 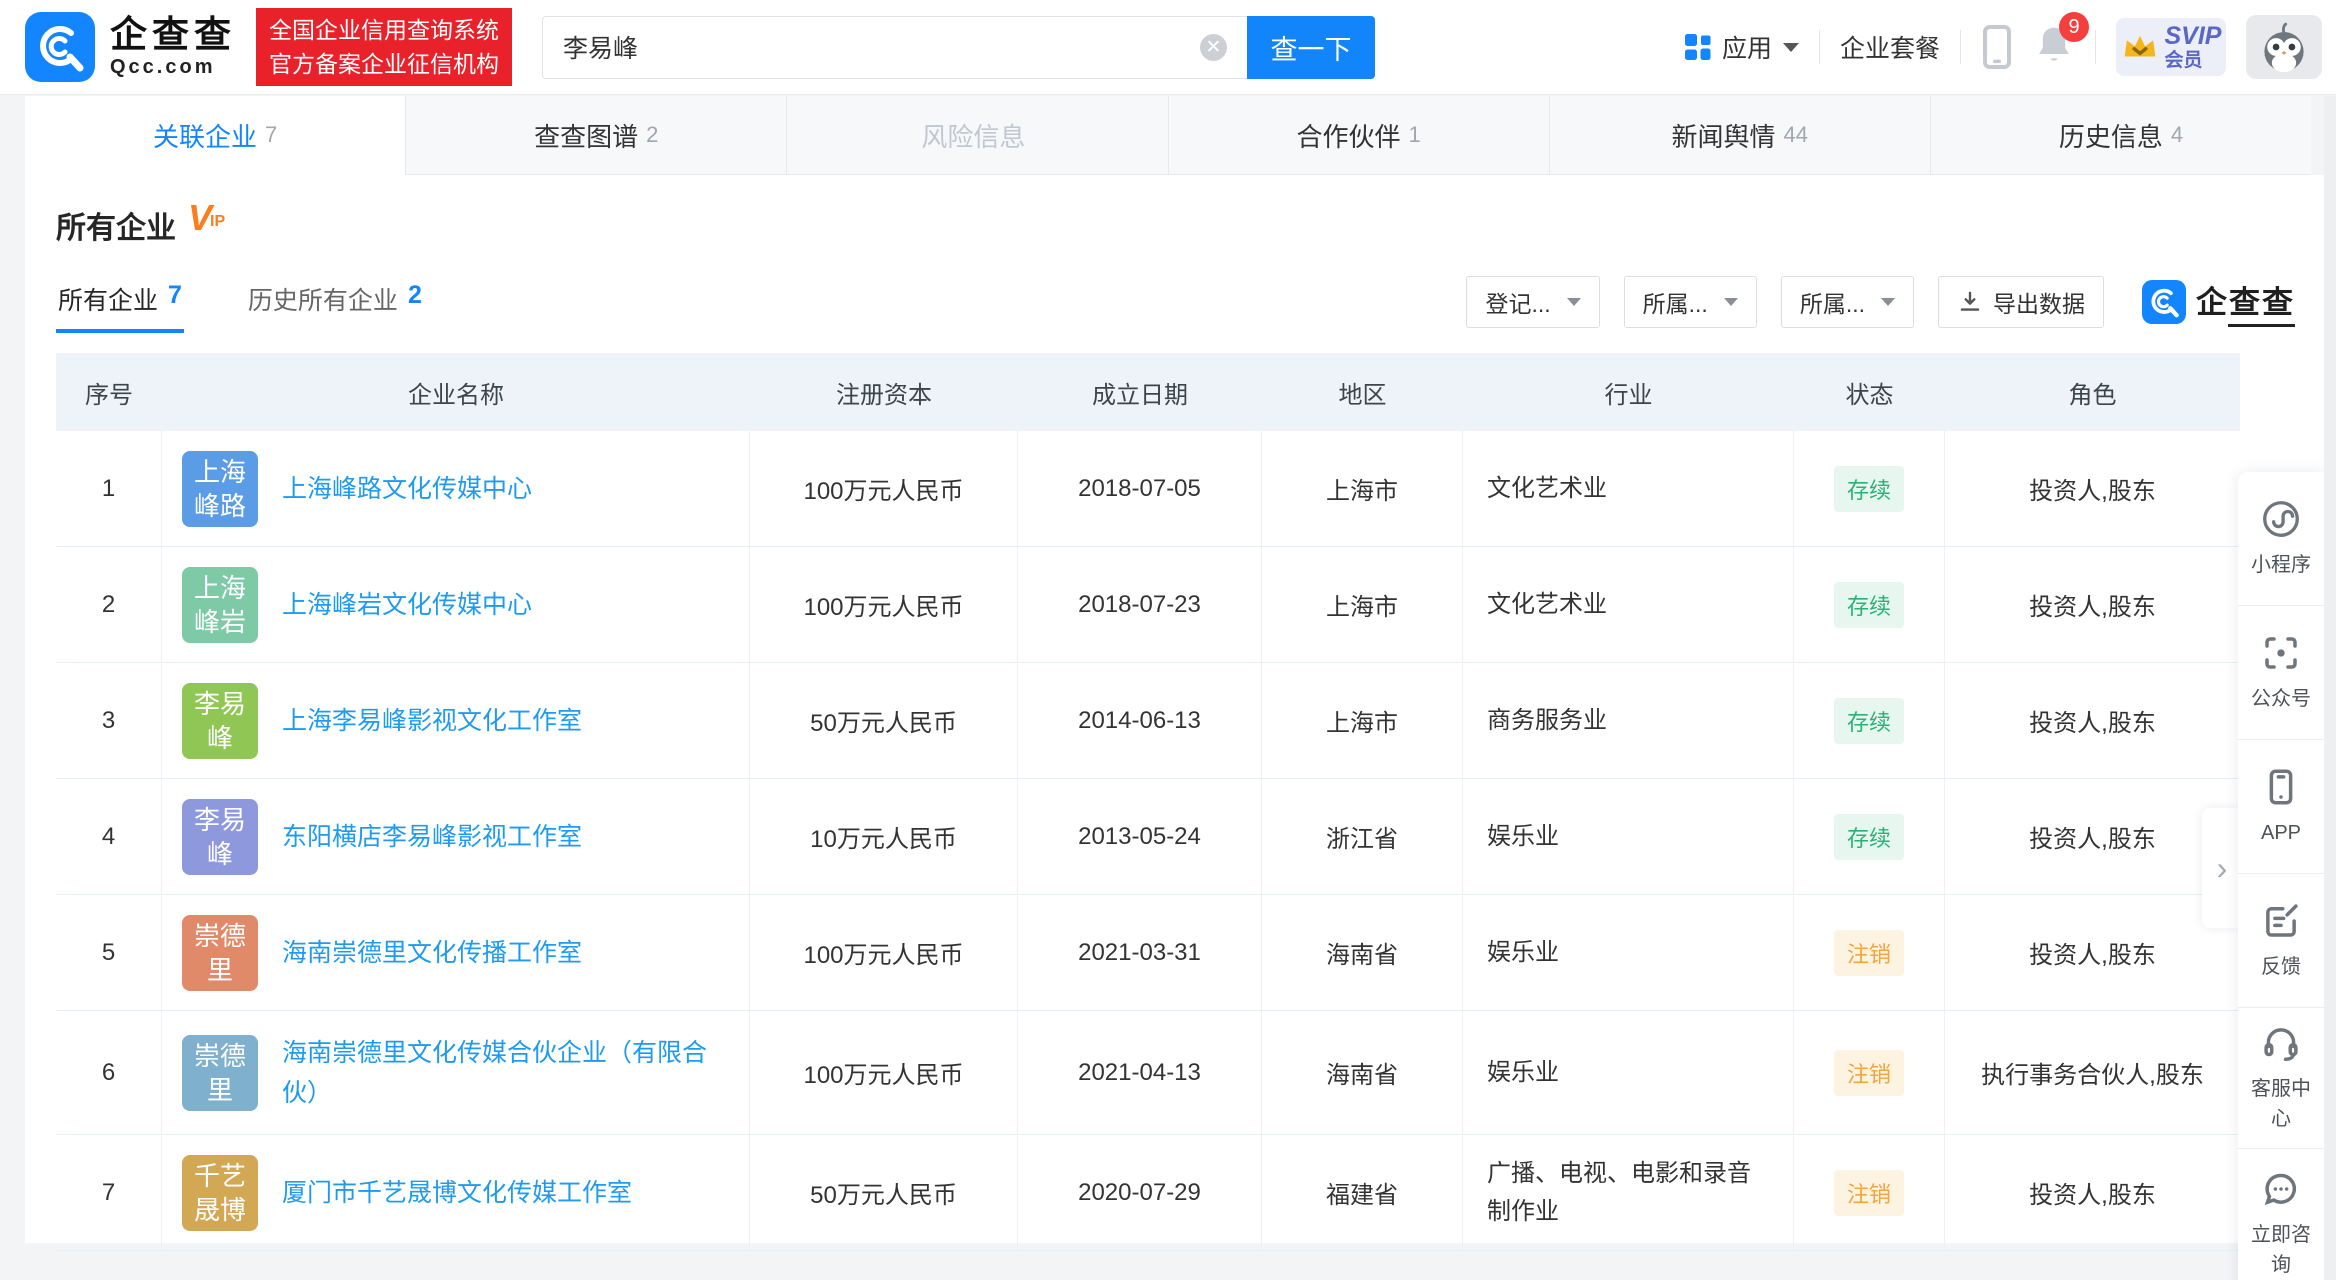 I want to click on company-link: 上海峰路文化传媒中心, so click(x=407, y=489).